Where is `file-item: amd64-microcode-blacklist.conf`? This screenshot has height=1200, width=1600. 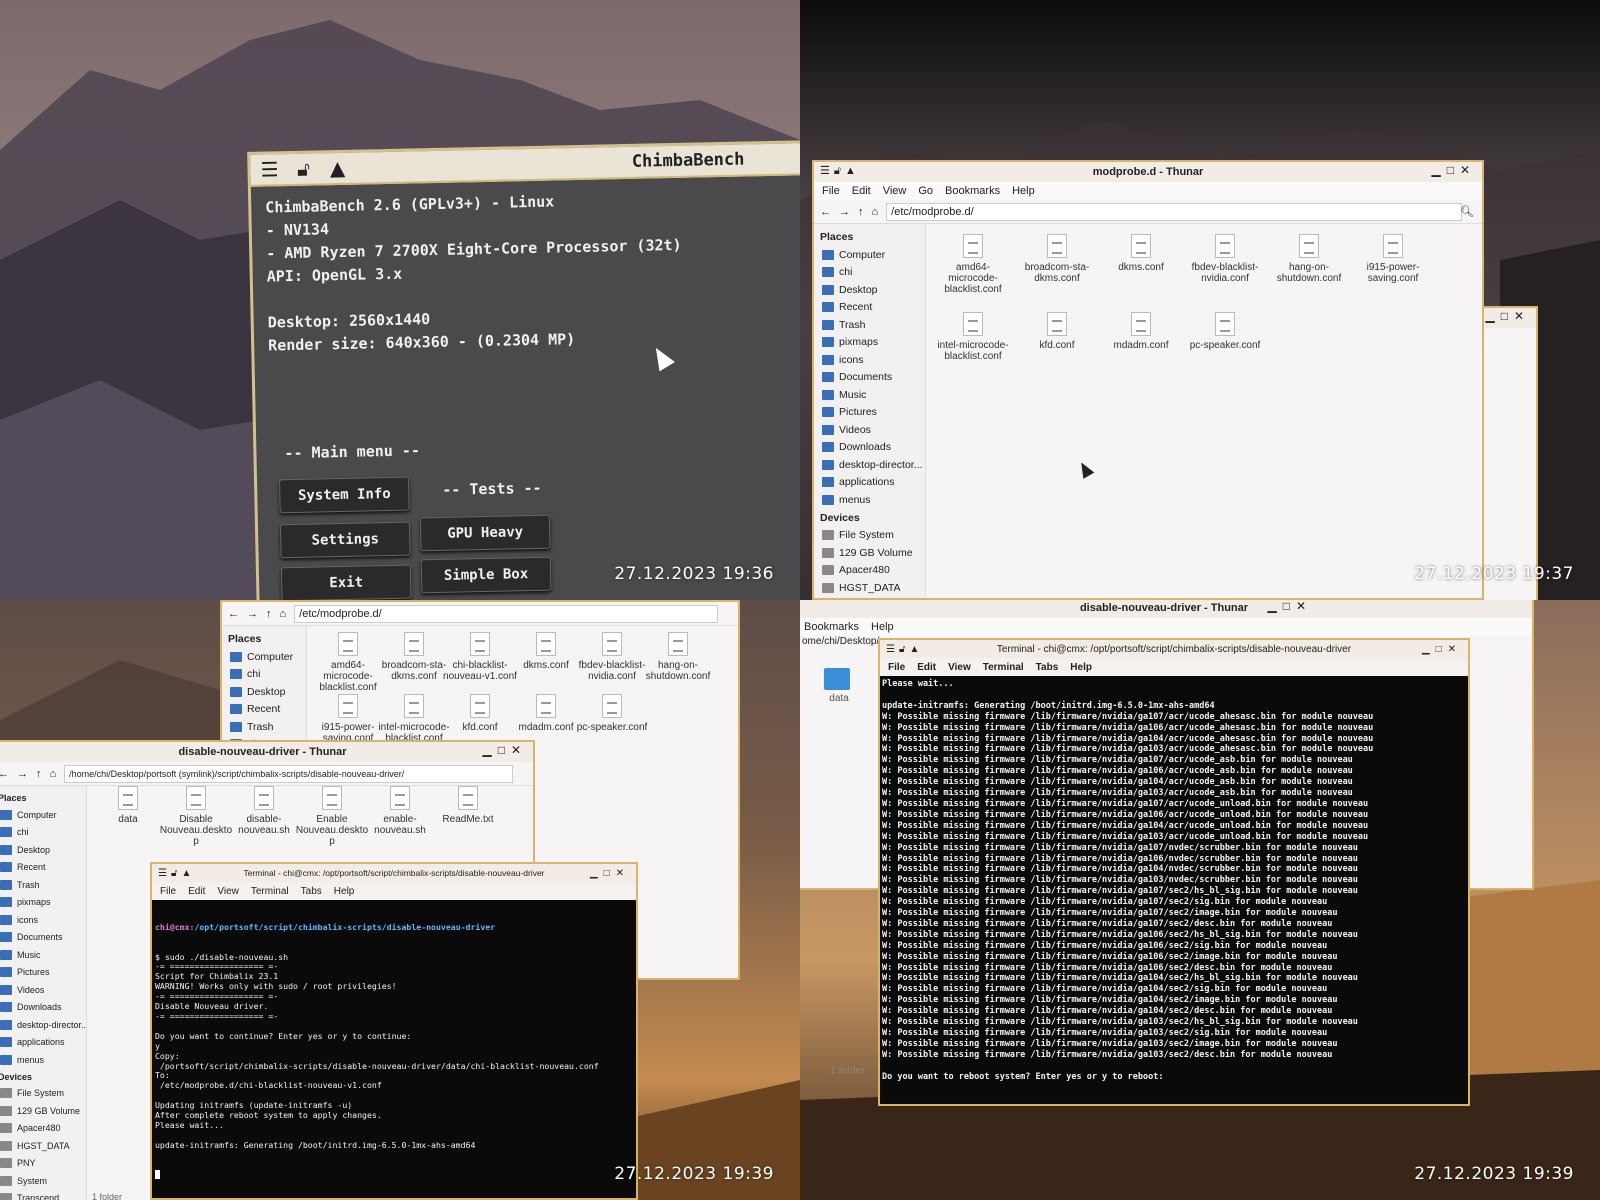
file-item: amd64-microcode-blacklist.conf is located at coordinates (973, 264).